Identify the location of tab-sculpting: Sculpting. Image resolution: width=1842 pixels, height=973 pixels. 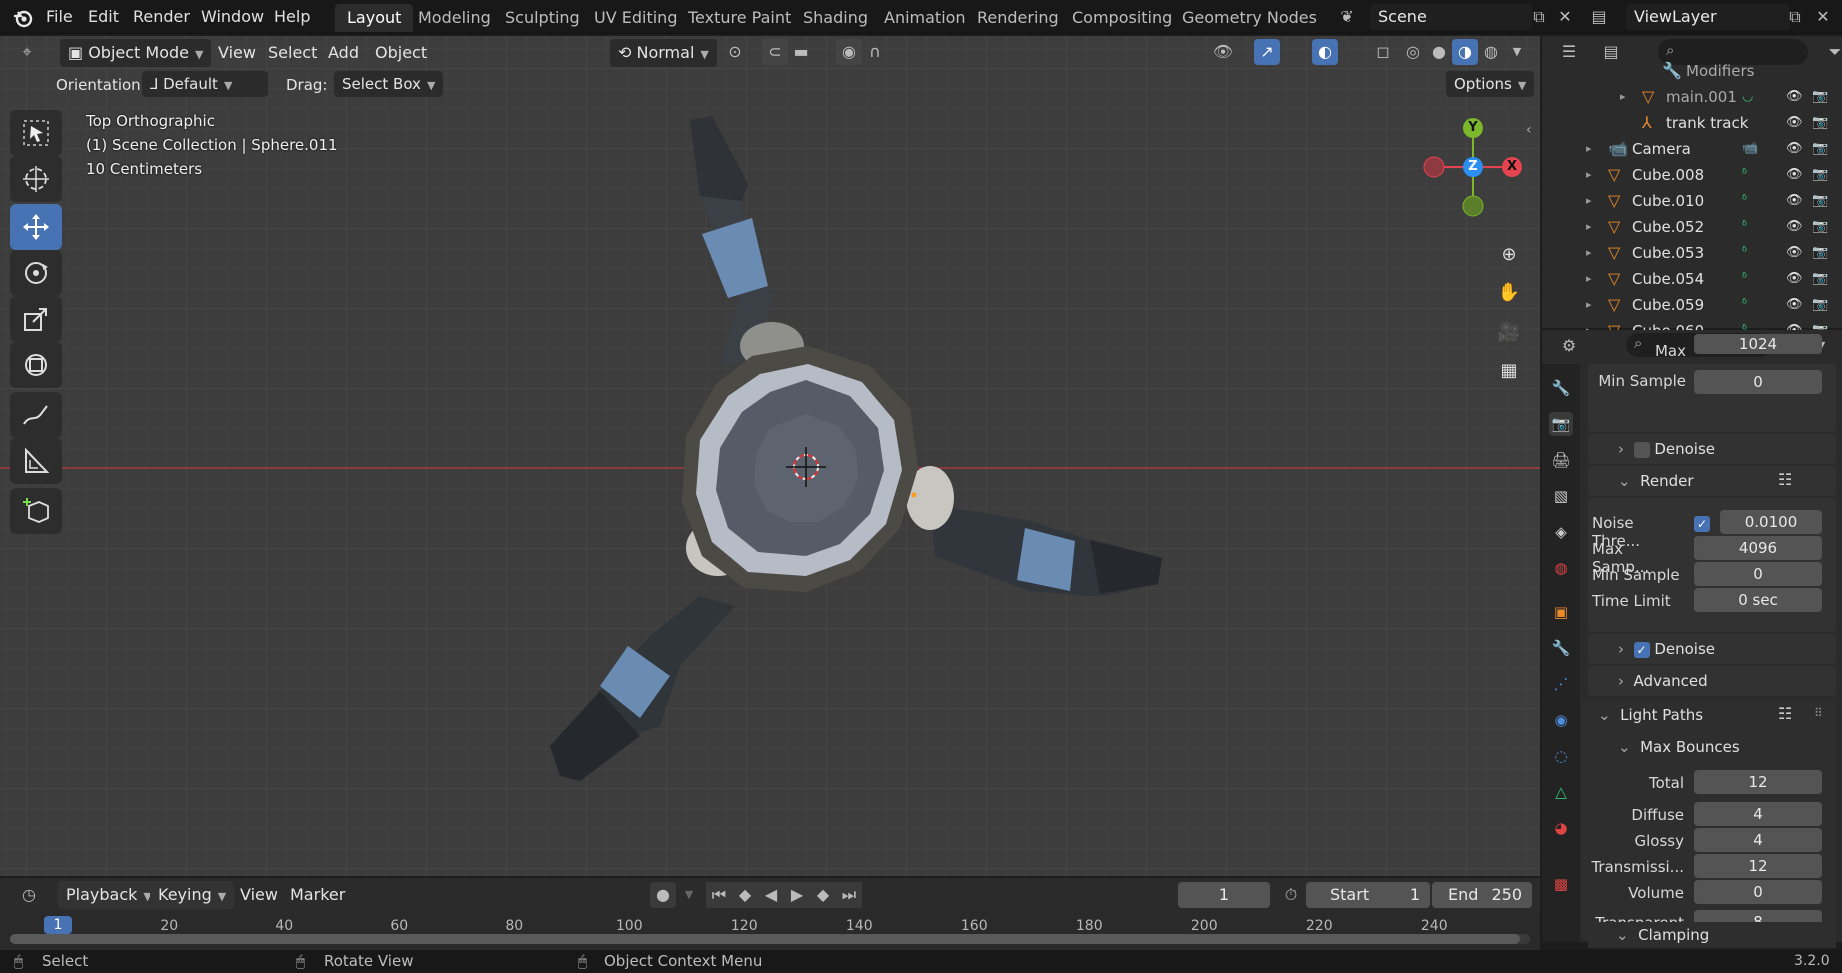
(542, 18).